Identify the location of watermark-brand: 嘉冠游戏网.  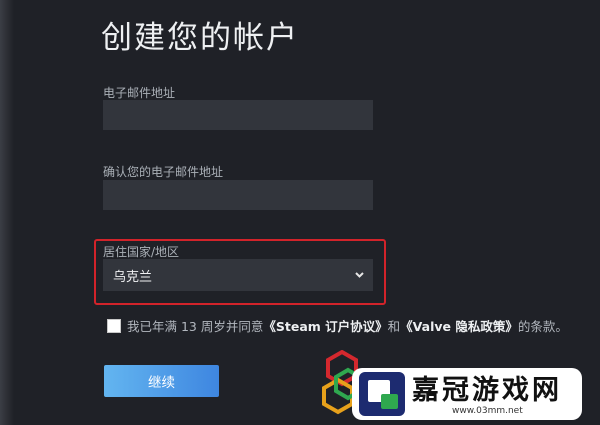
(487, 390).